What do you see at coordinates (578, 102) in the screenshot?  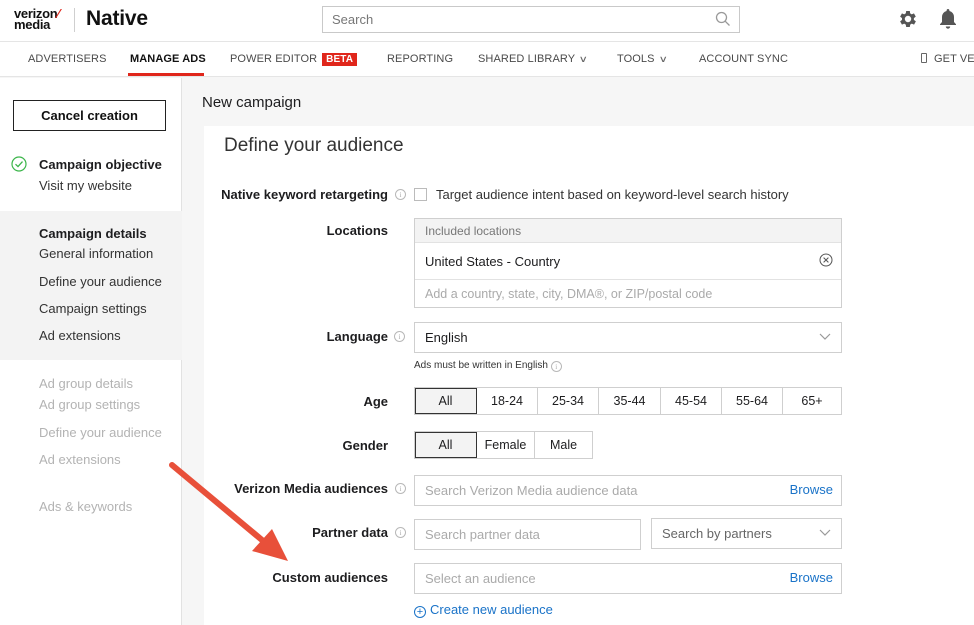 I see `title-bar` at bounding box center [578, 102].